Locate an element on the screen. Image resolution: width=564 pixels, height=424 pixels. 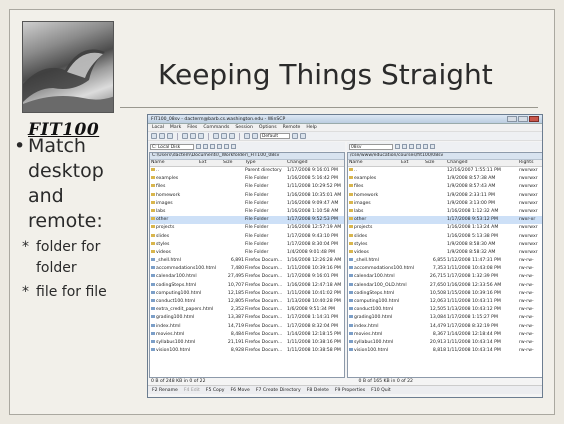
remote-back-icon is located at coordinates (397, 146).